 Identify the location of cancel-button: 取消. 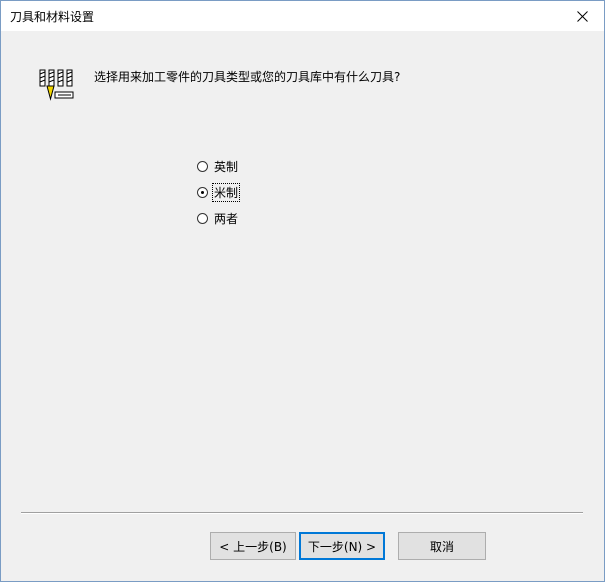
(442, 546).